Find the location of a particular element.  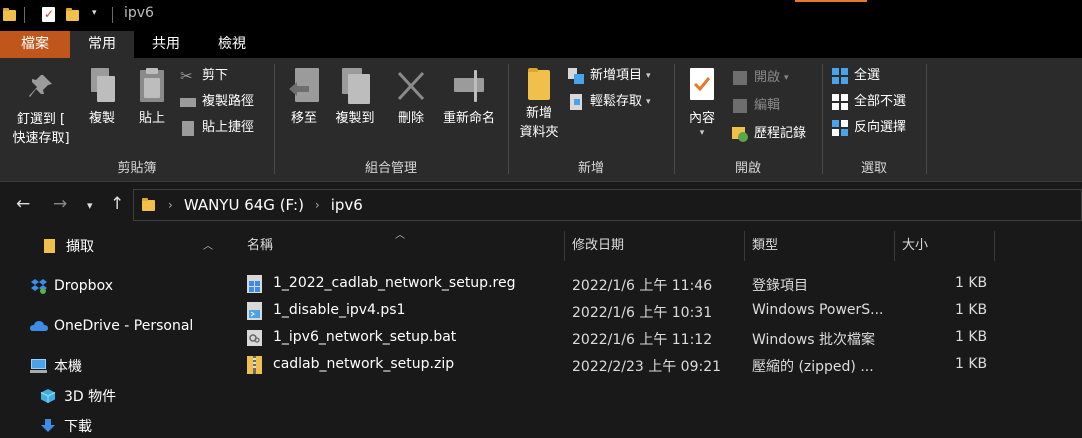

easy-access-button: 輕鬆存取 ▾ is located at coordinates (609, 102).